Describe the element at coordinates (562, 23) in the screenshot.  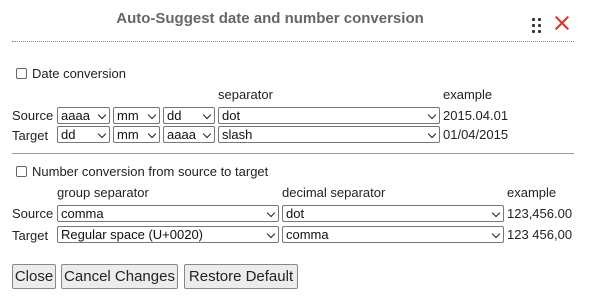
I see `close-icon` at that location.